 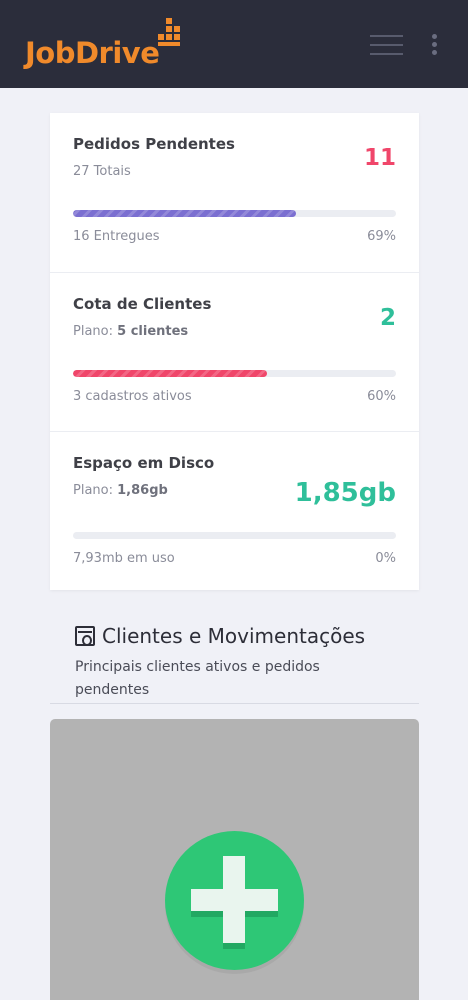 What do you see at coordinates (234, 900) in the screenshot?
I see `add-client-button` at bounding box center [234, 900].